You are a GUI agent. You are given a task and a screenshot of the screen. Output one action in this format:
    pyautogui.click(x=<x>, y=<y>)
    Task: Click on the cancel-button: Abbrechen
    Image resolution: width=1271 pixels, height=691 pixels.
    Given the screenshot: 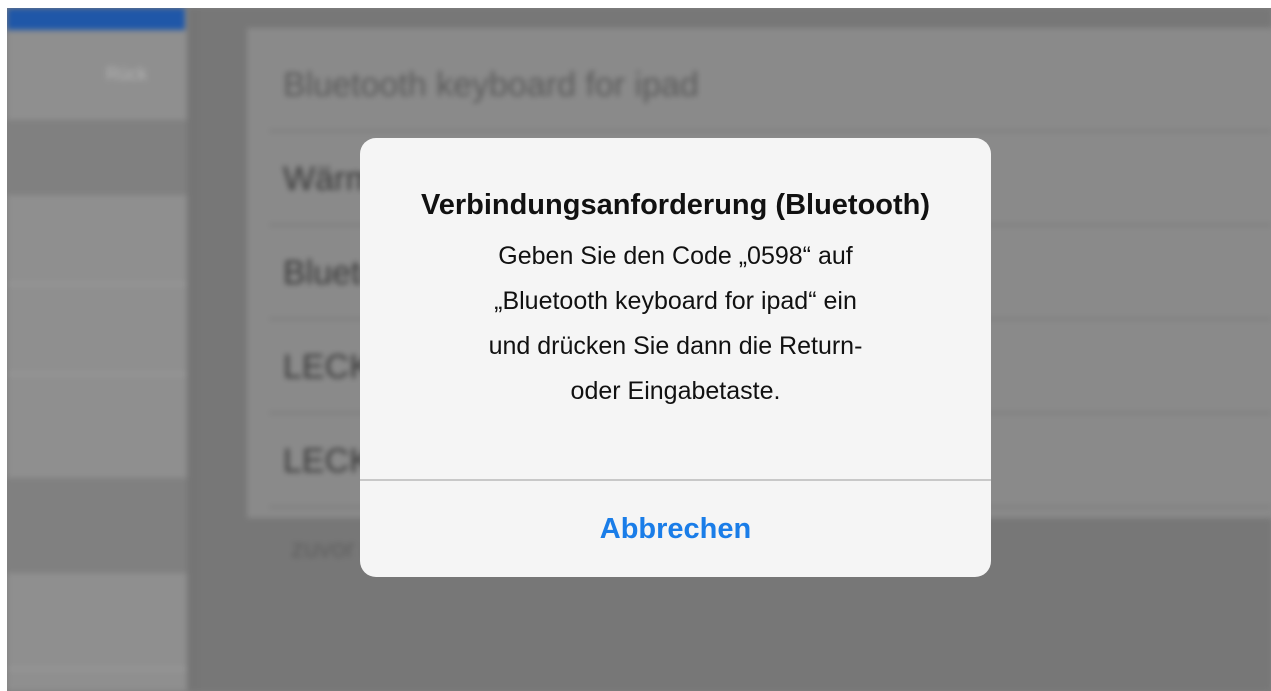 What is the action you would take?
    pyautogui.click(x=675, y=529)
    